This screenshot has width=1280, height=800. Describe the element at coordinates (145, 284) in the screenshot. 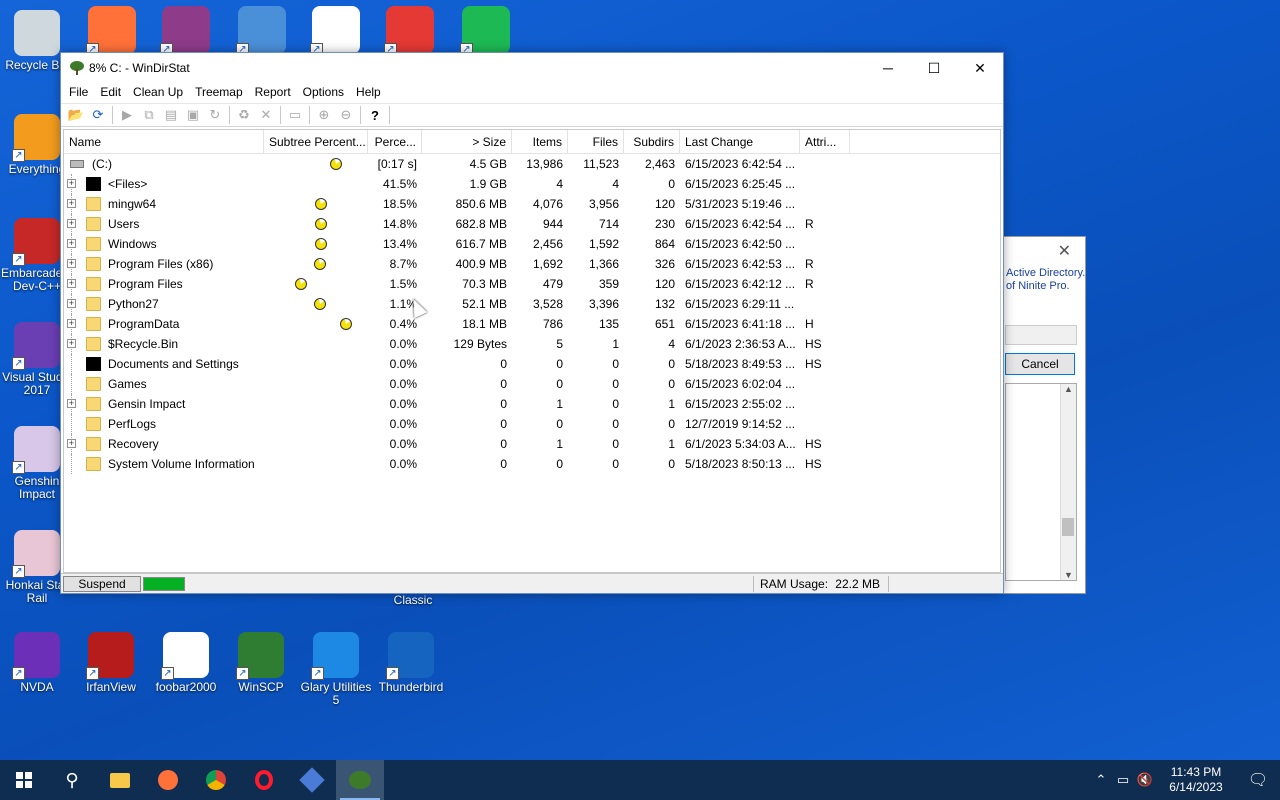

I see `item-name: Program Files` at that location.